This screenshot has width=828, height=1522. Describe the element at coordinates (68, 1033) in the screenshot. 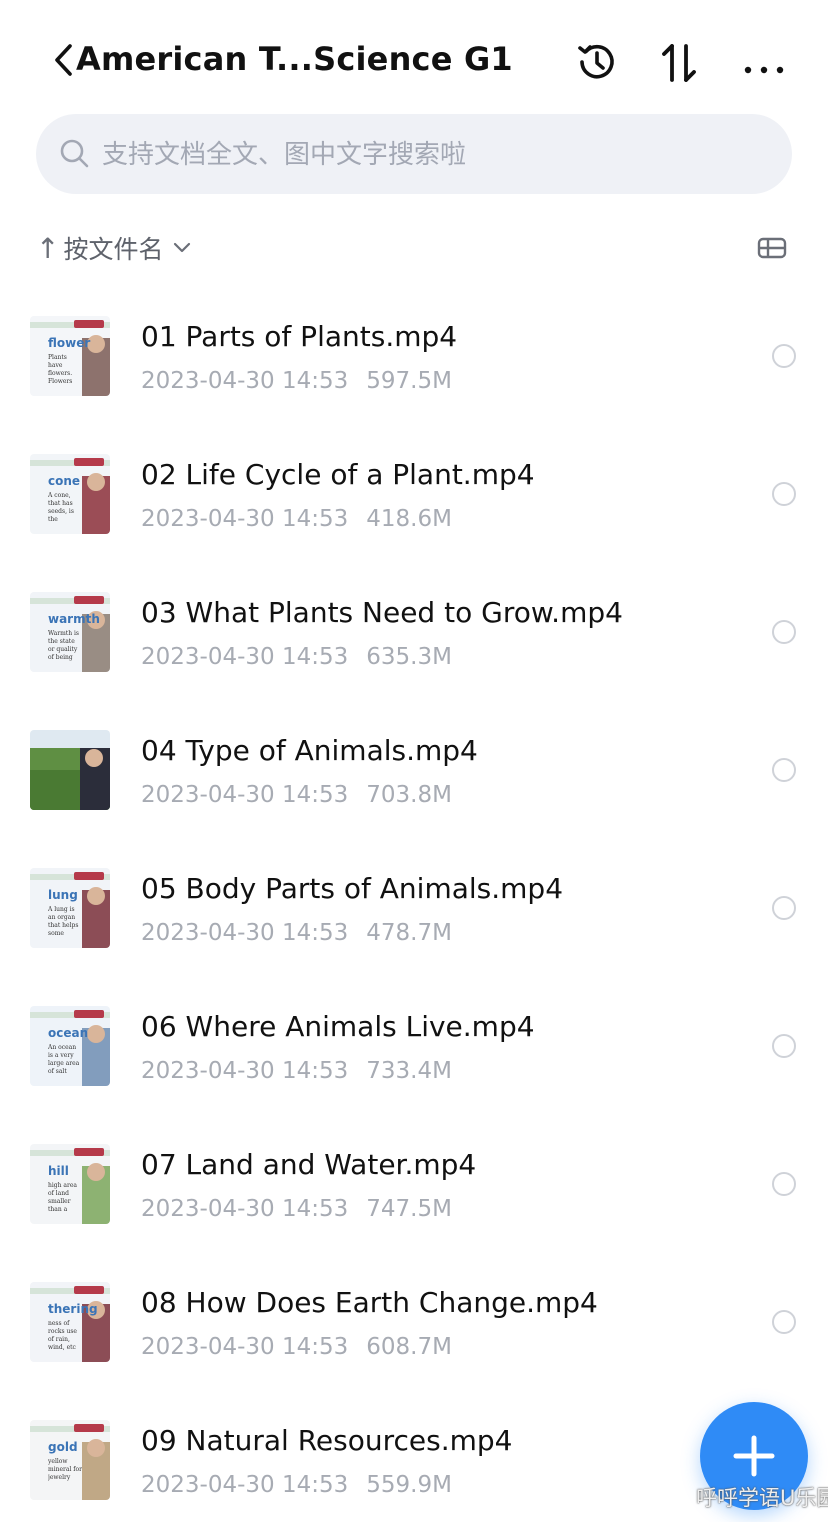

I see `thumbnail-caption: ocean` at that location.